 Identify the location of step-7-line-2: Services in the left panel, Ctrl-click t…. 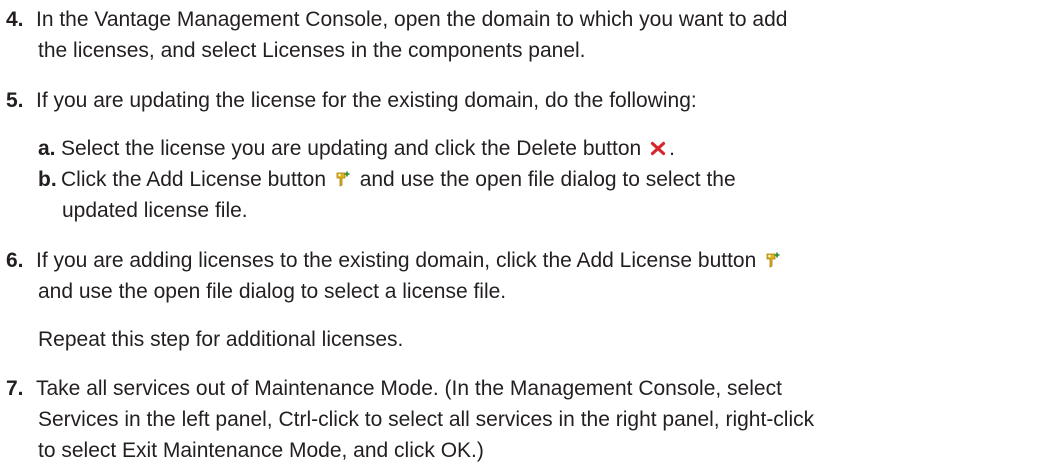
(426, 419).